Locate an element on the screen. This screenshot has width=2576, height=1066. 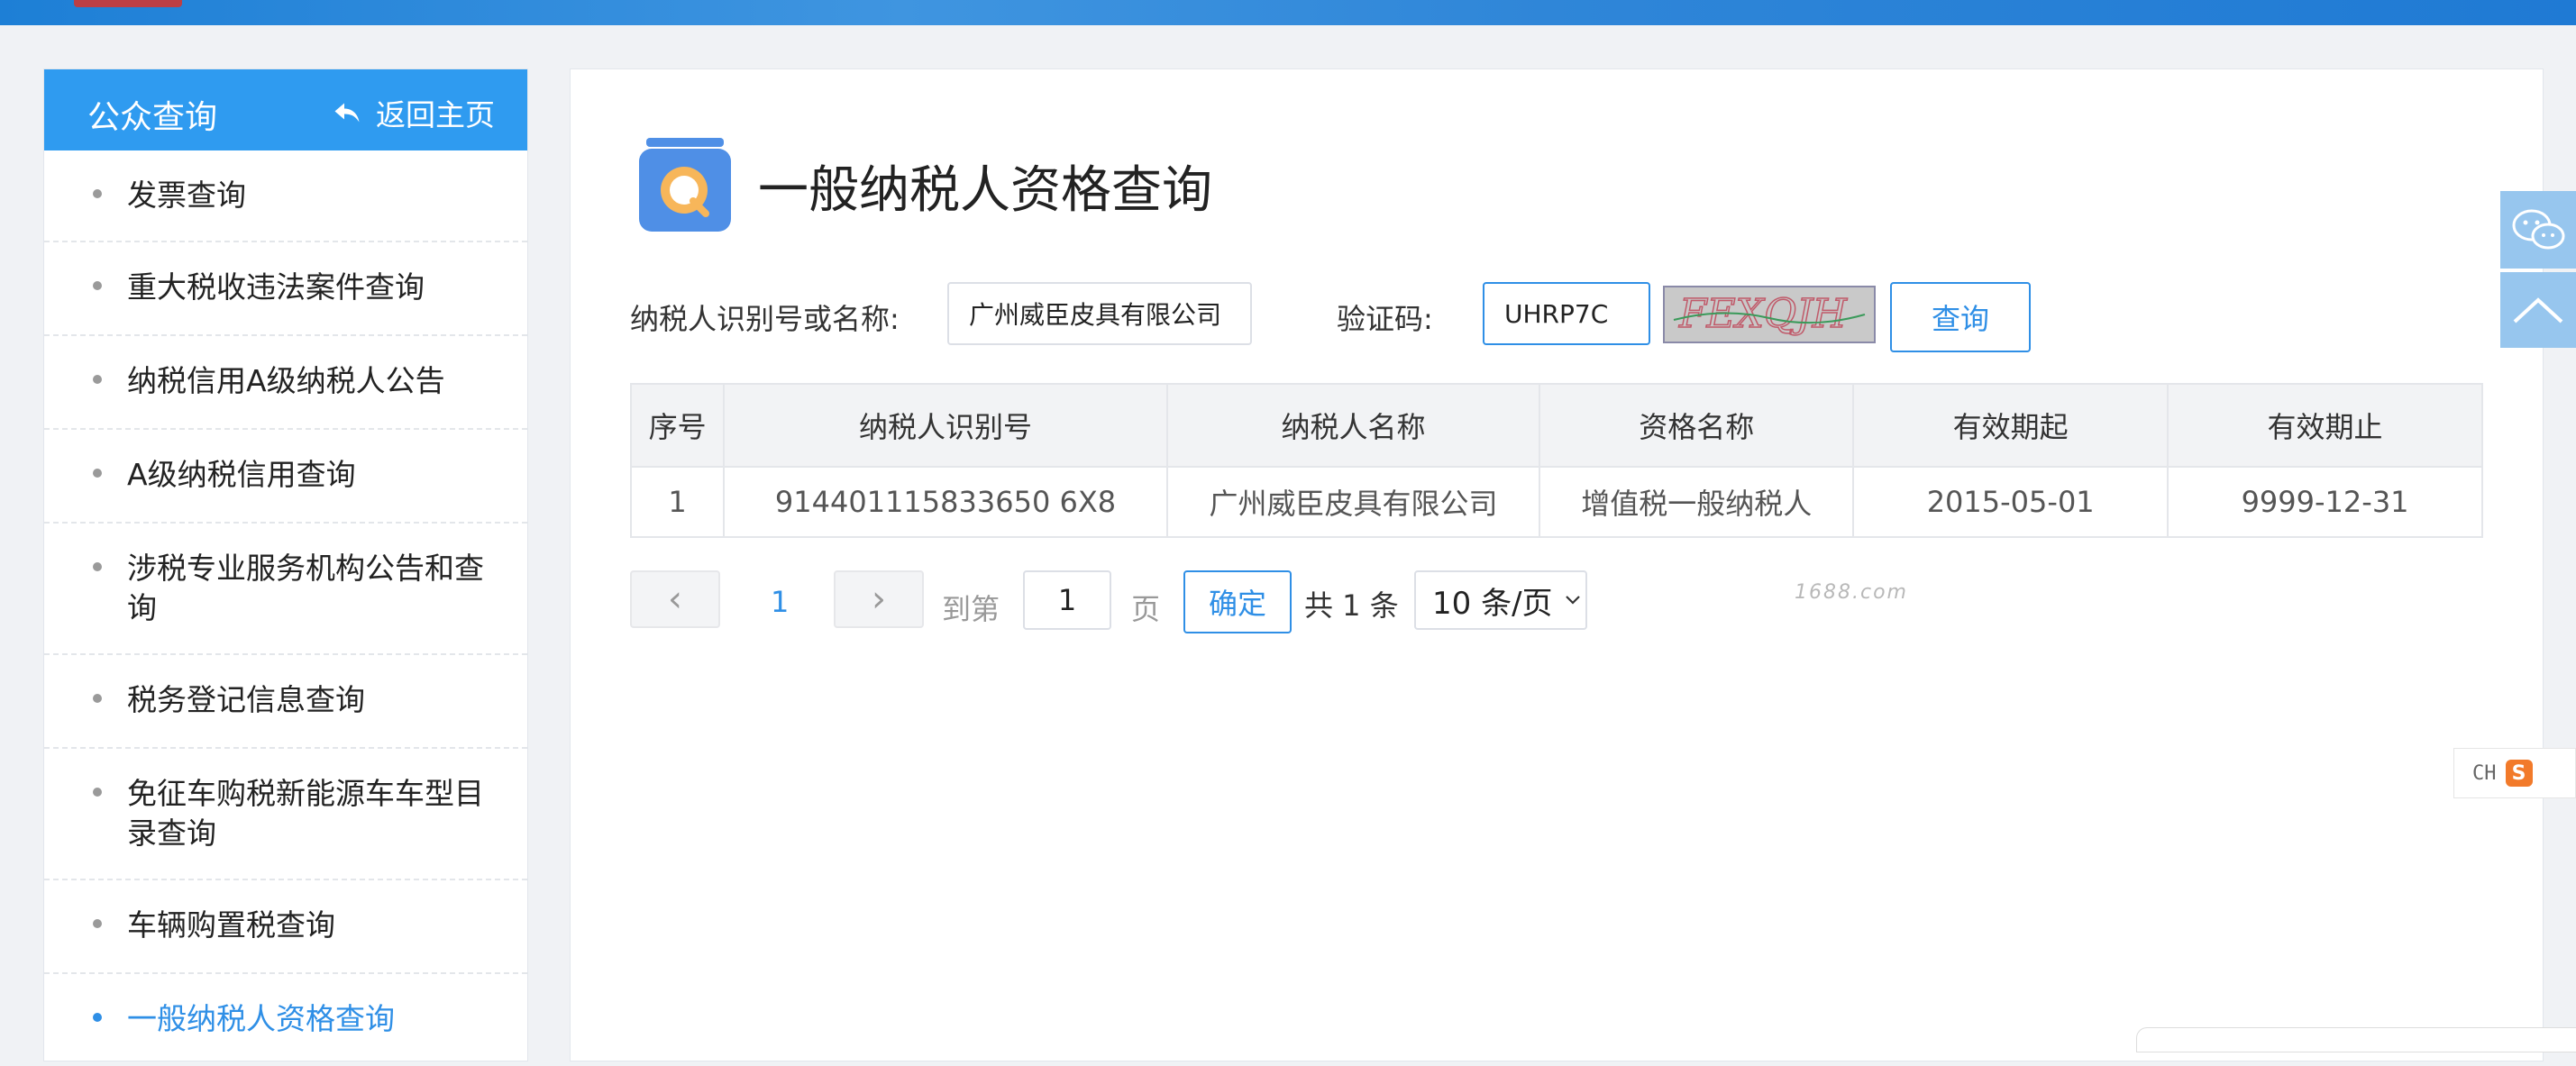
confirm-page-button: 确定 is located at coordinates (1237, 602).